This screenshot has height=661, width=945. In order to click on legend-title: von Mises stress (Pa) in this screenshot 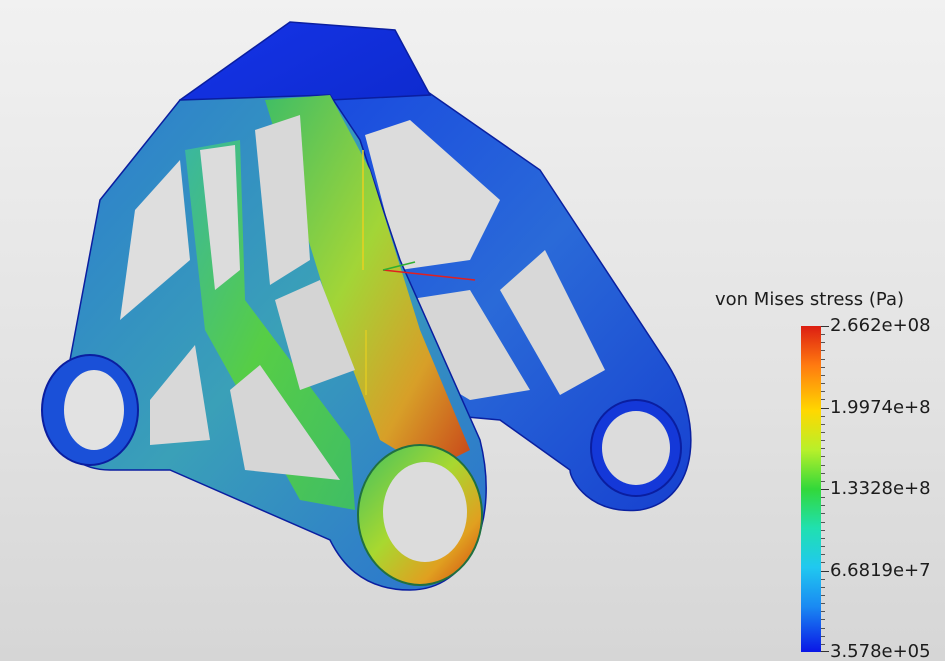, I will do `click(809, 299)`.